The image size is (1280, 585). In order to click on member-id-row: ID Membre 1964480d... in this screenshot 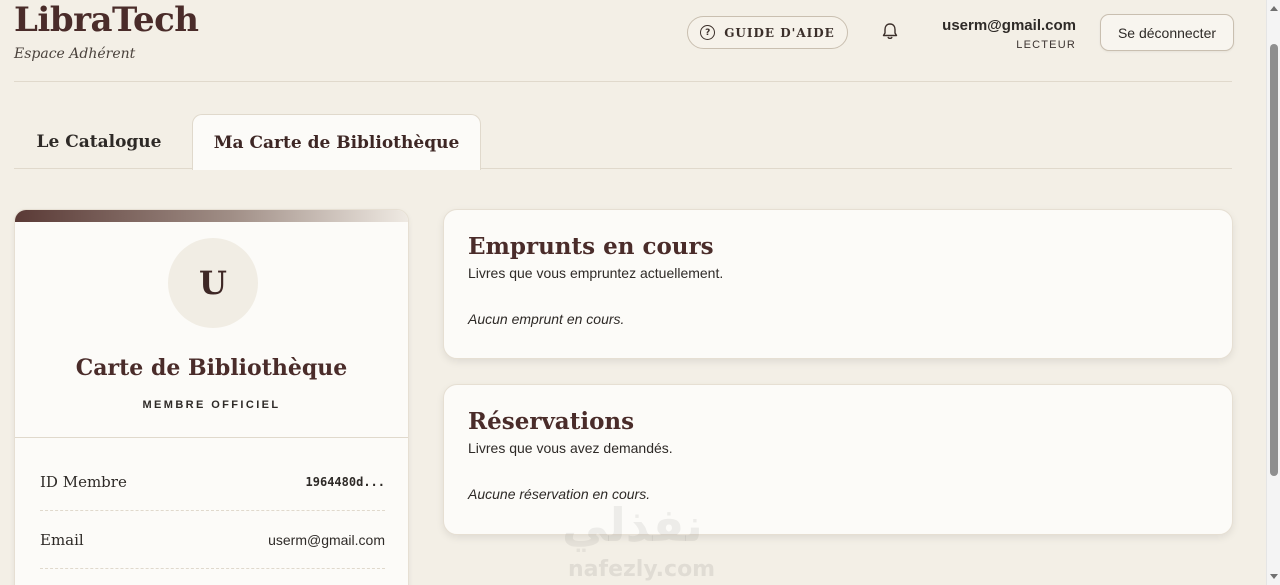, I will do `click(212, 482)`.